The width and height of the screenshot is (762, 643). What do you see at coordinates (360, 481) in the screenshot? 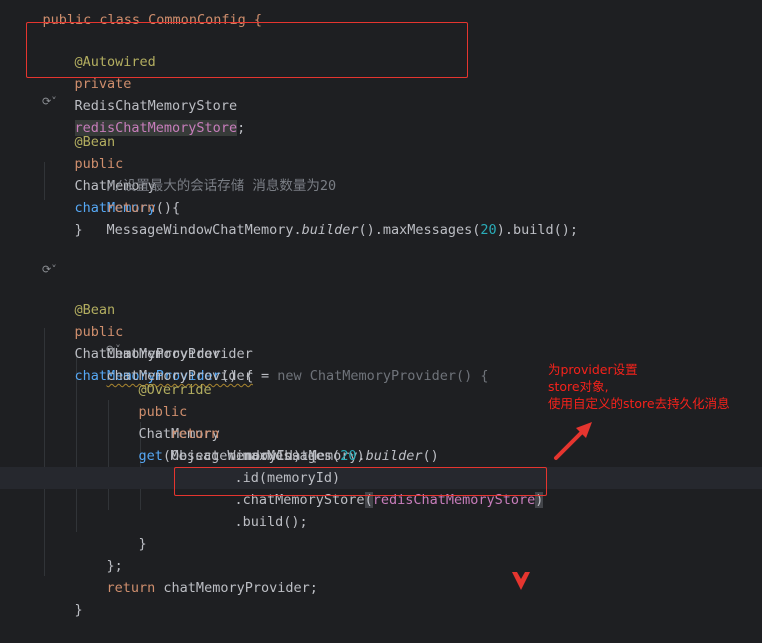
I see `highlight-box-chat-memory-store` at bounding box center [360, 481].